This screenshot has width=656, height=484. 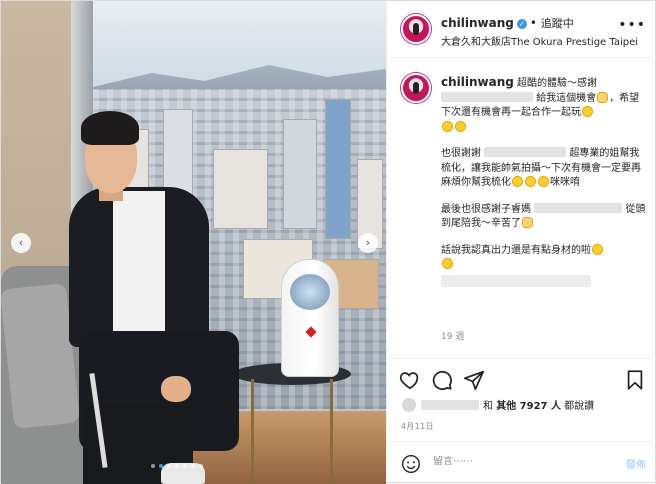 What do you see at coordinates (518, 461) in the screenshot?
I see `comment-input` at bounding box center [518, 461].